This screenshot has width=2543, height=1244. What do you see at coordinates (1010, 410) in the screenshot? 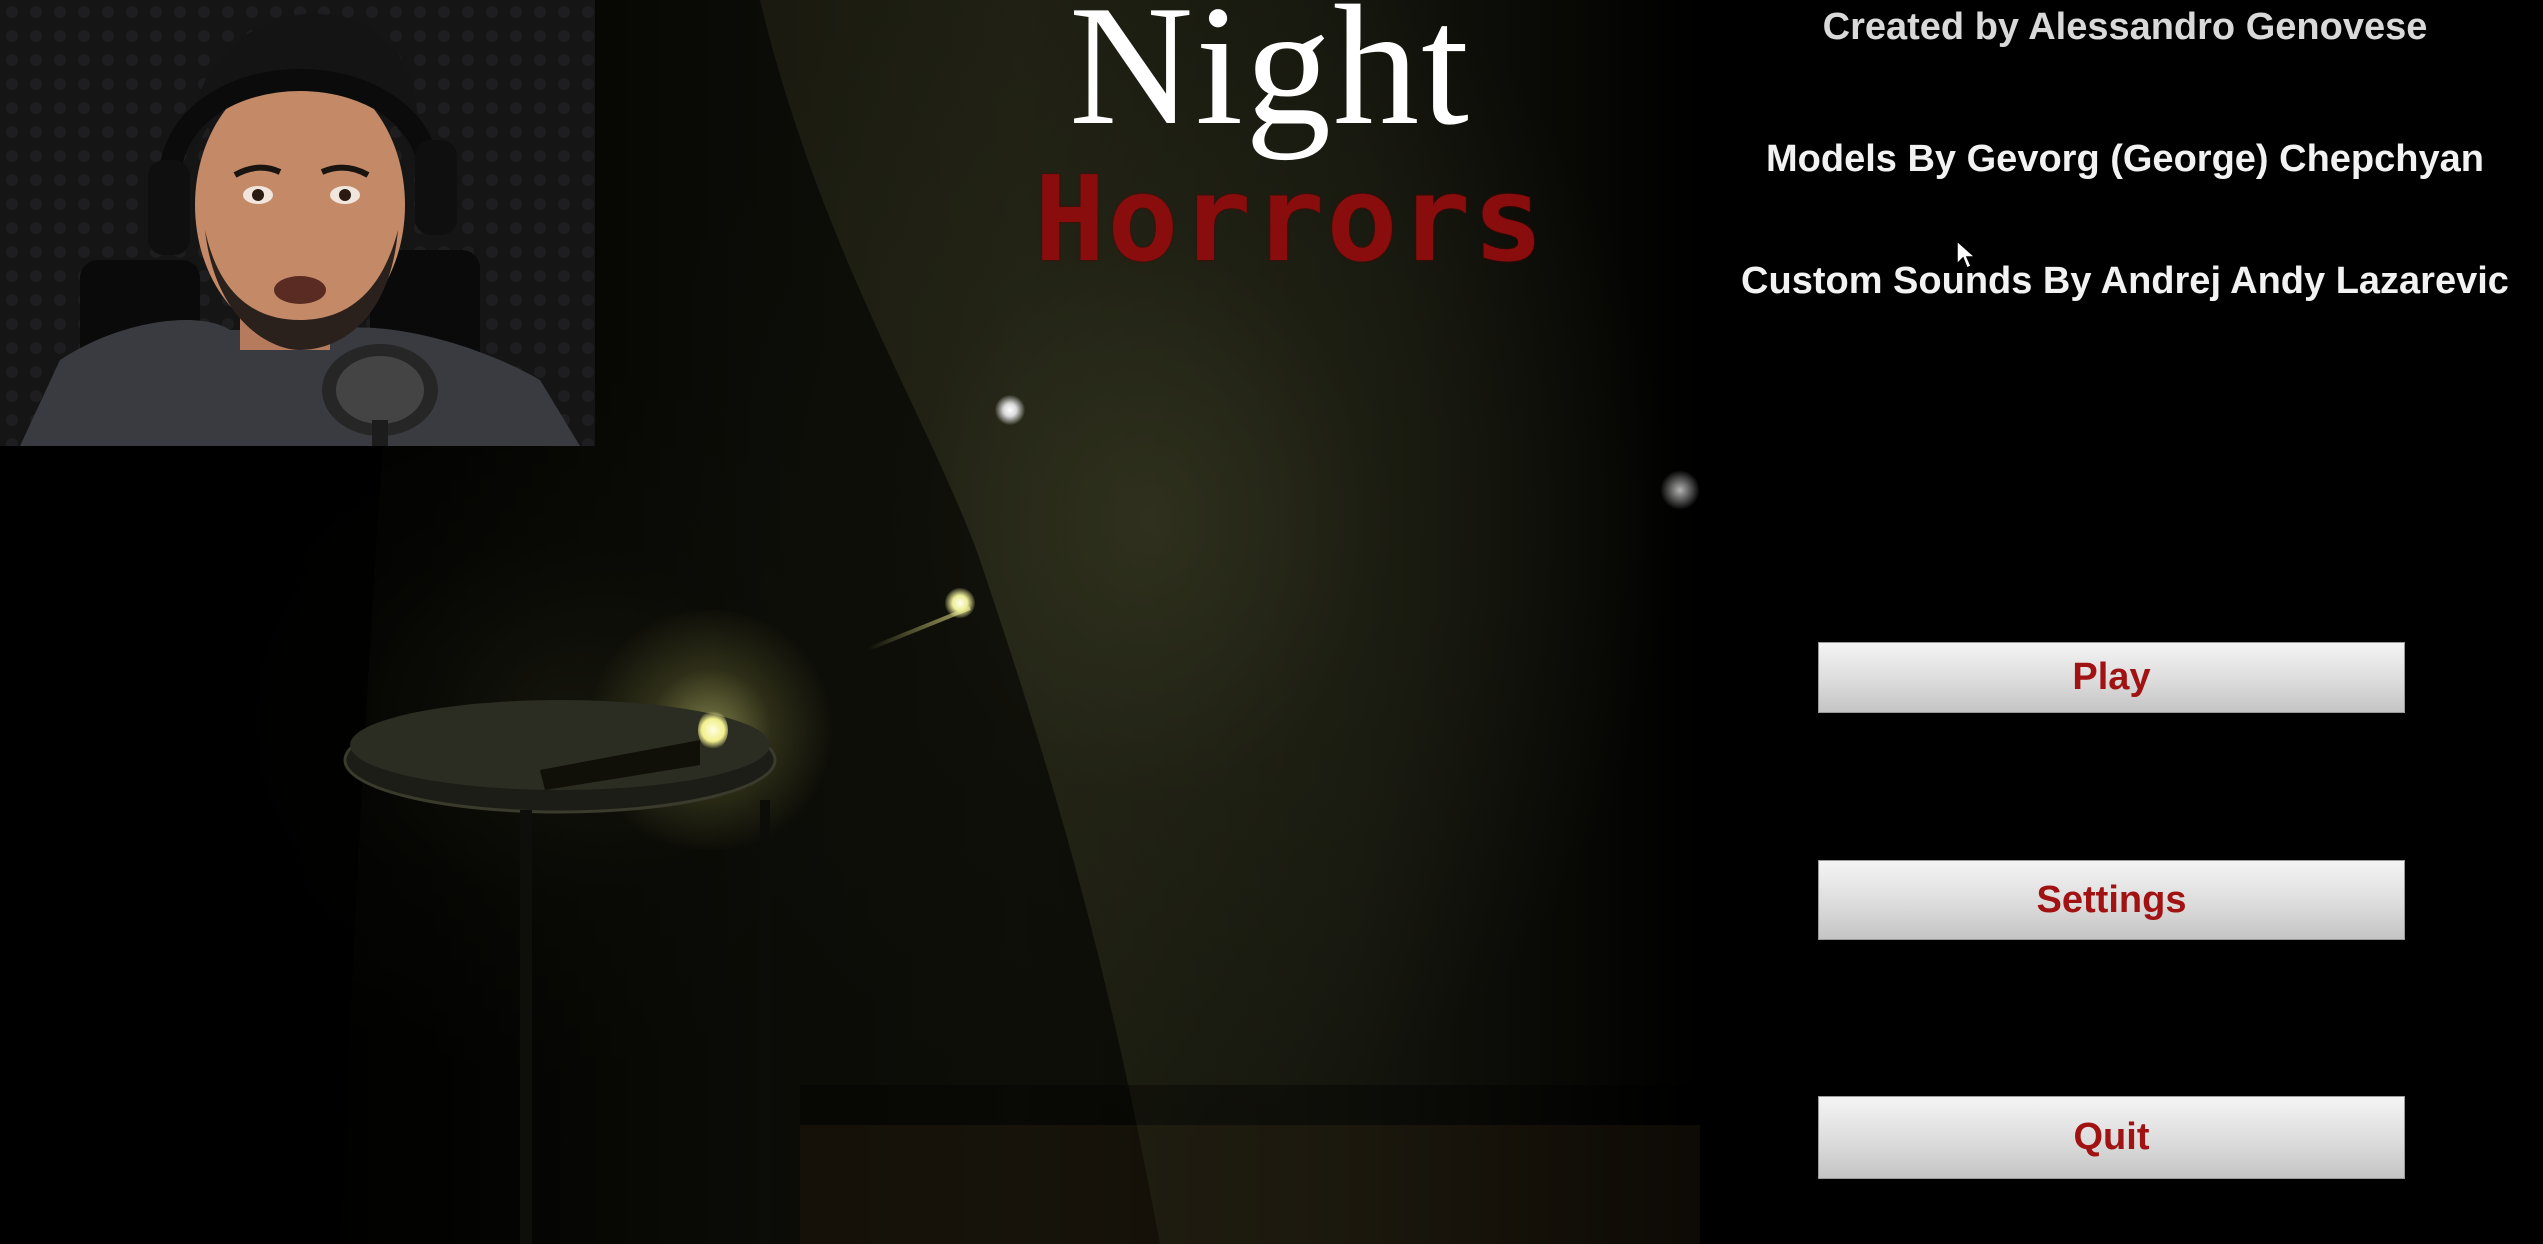
I see `white-light-orb` at bounding box center [1010, 410].